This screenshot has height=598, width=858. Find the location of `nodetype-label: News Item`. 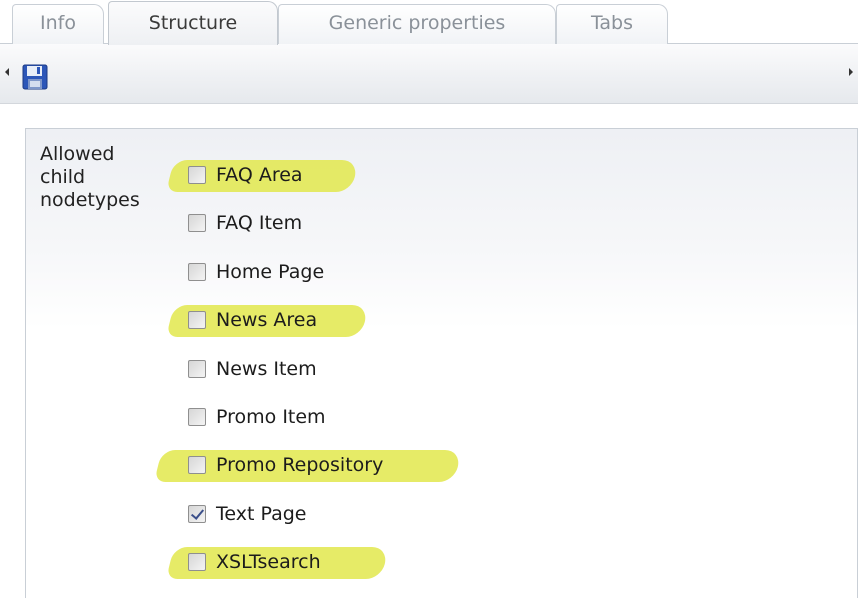

nodetype-label: News Item is located at coordinates (266, 369).